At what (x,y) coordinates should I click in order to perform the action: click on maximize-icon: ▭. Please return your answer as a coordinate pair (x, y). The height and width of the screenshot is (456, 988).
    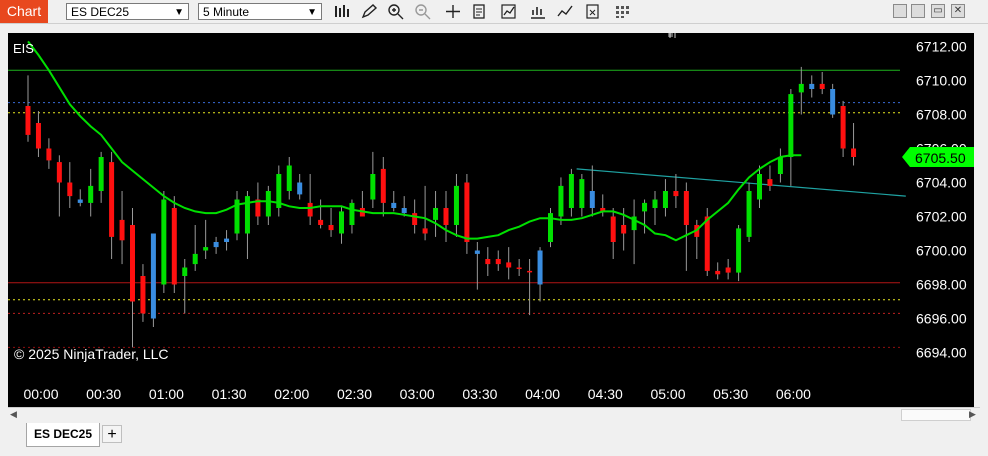
    Looking at the image, I should click on (938, 11).